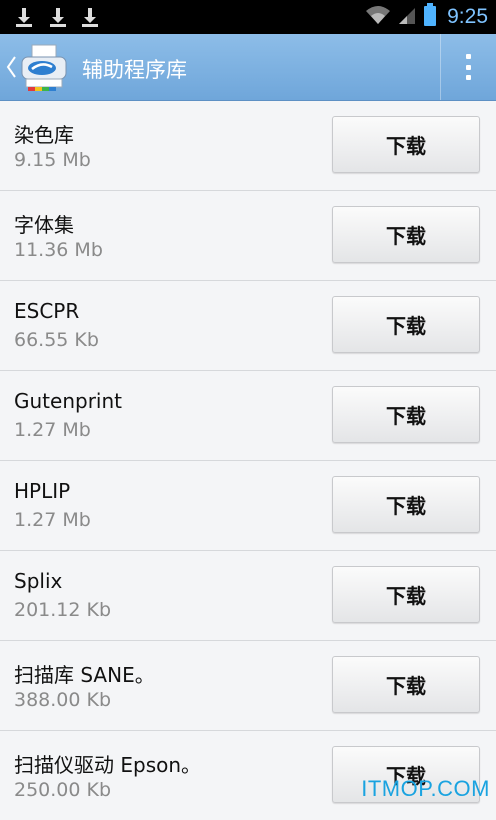 The image size is (496, 820). Describe the element at coordinates (63, 610) in the screenshot. I see `item-size: 201.12 Kb` at that location.